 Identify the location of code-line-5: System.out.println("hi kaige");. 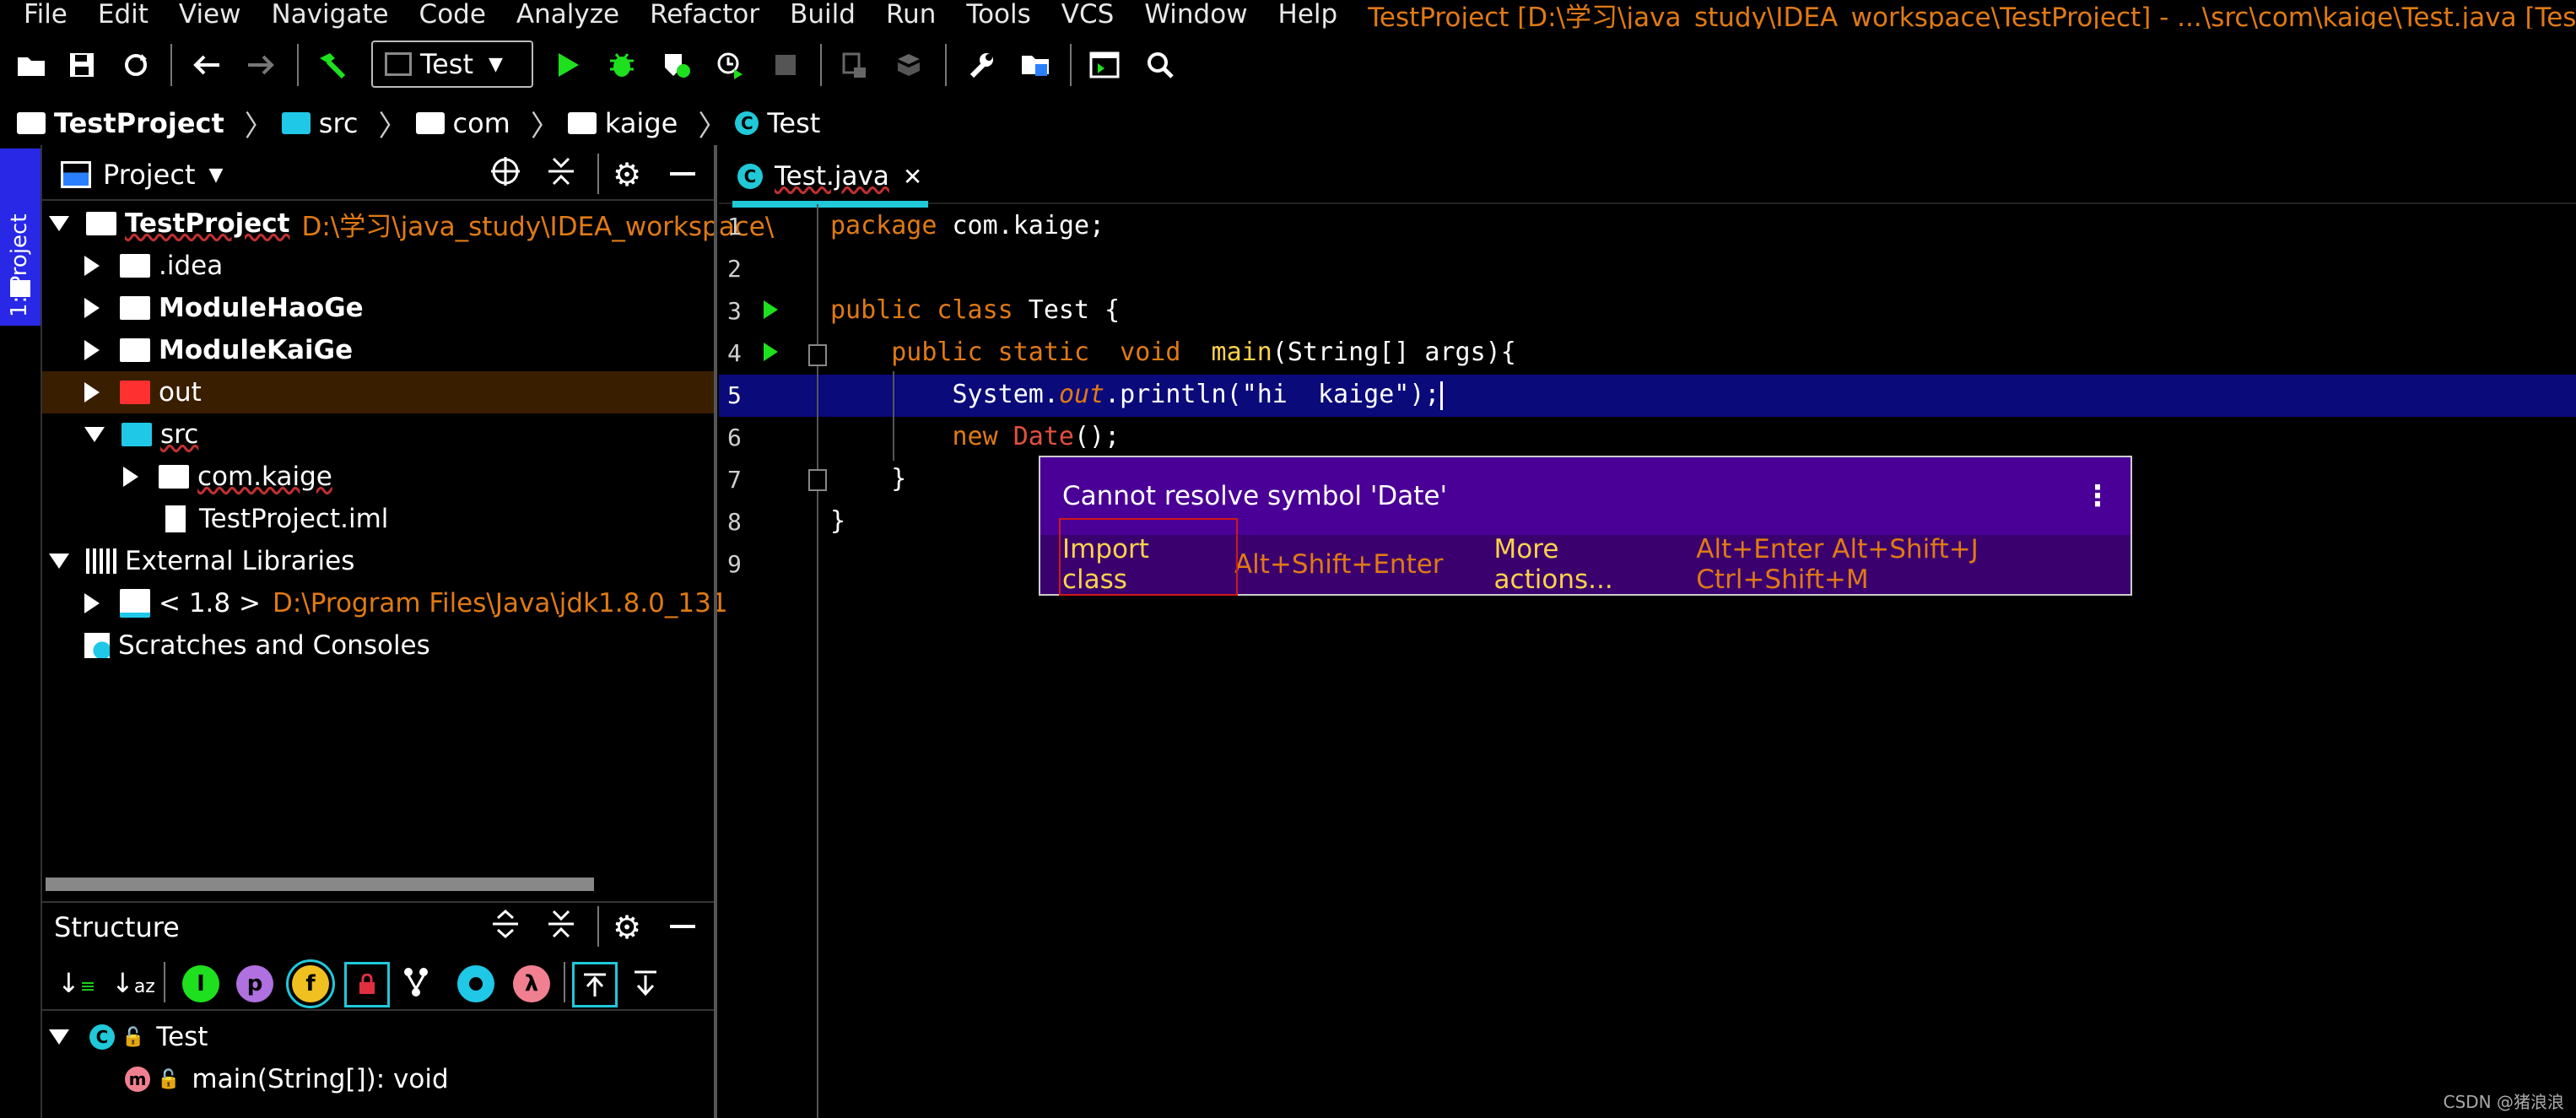
(1136, 395).